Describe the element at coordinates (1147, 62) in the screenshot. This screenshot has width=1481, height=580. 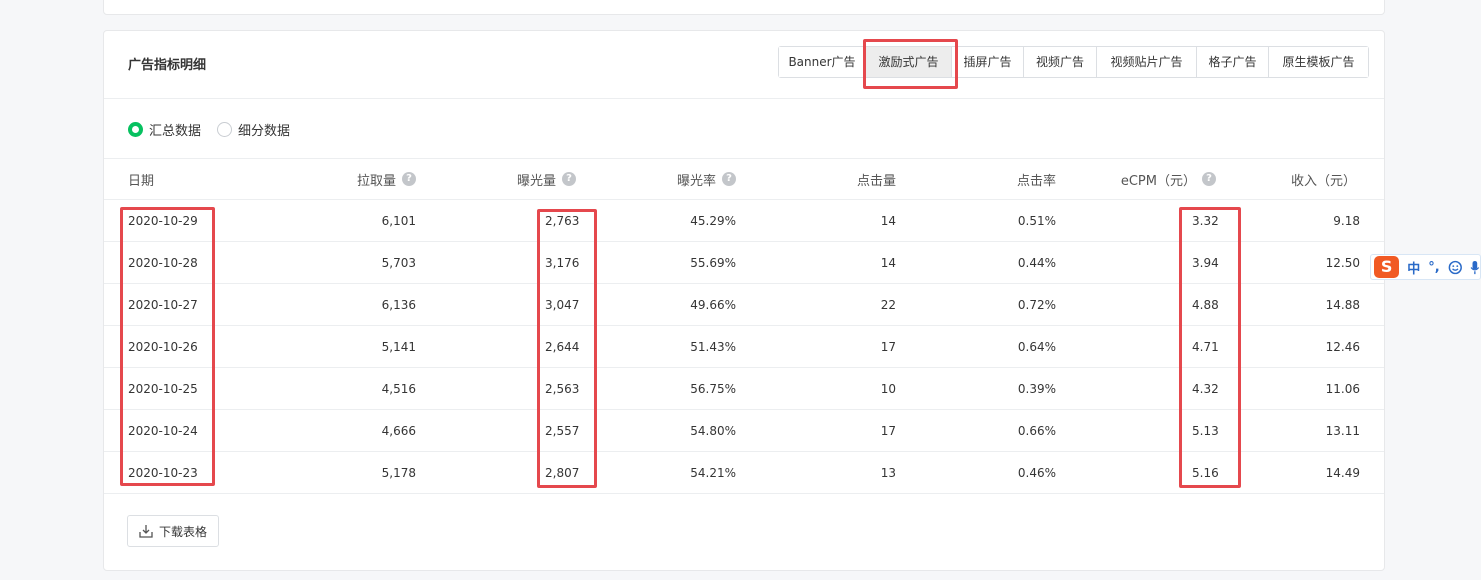
I see `tab-video-patch: 视频贴片广告` at that location.